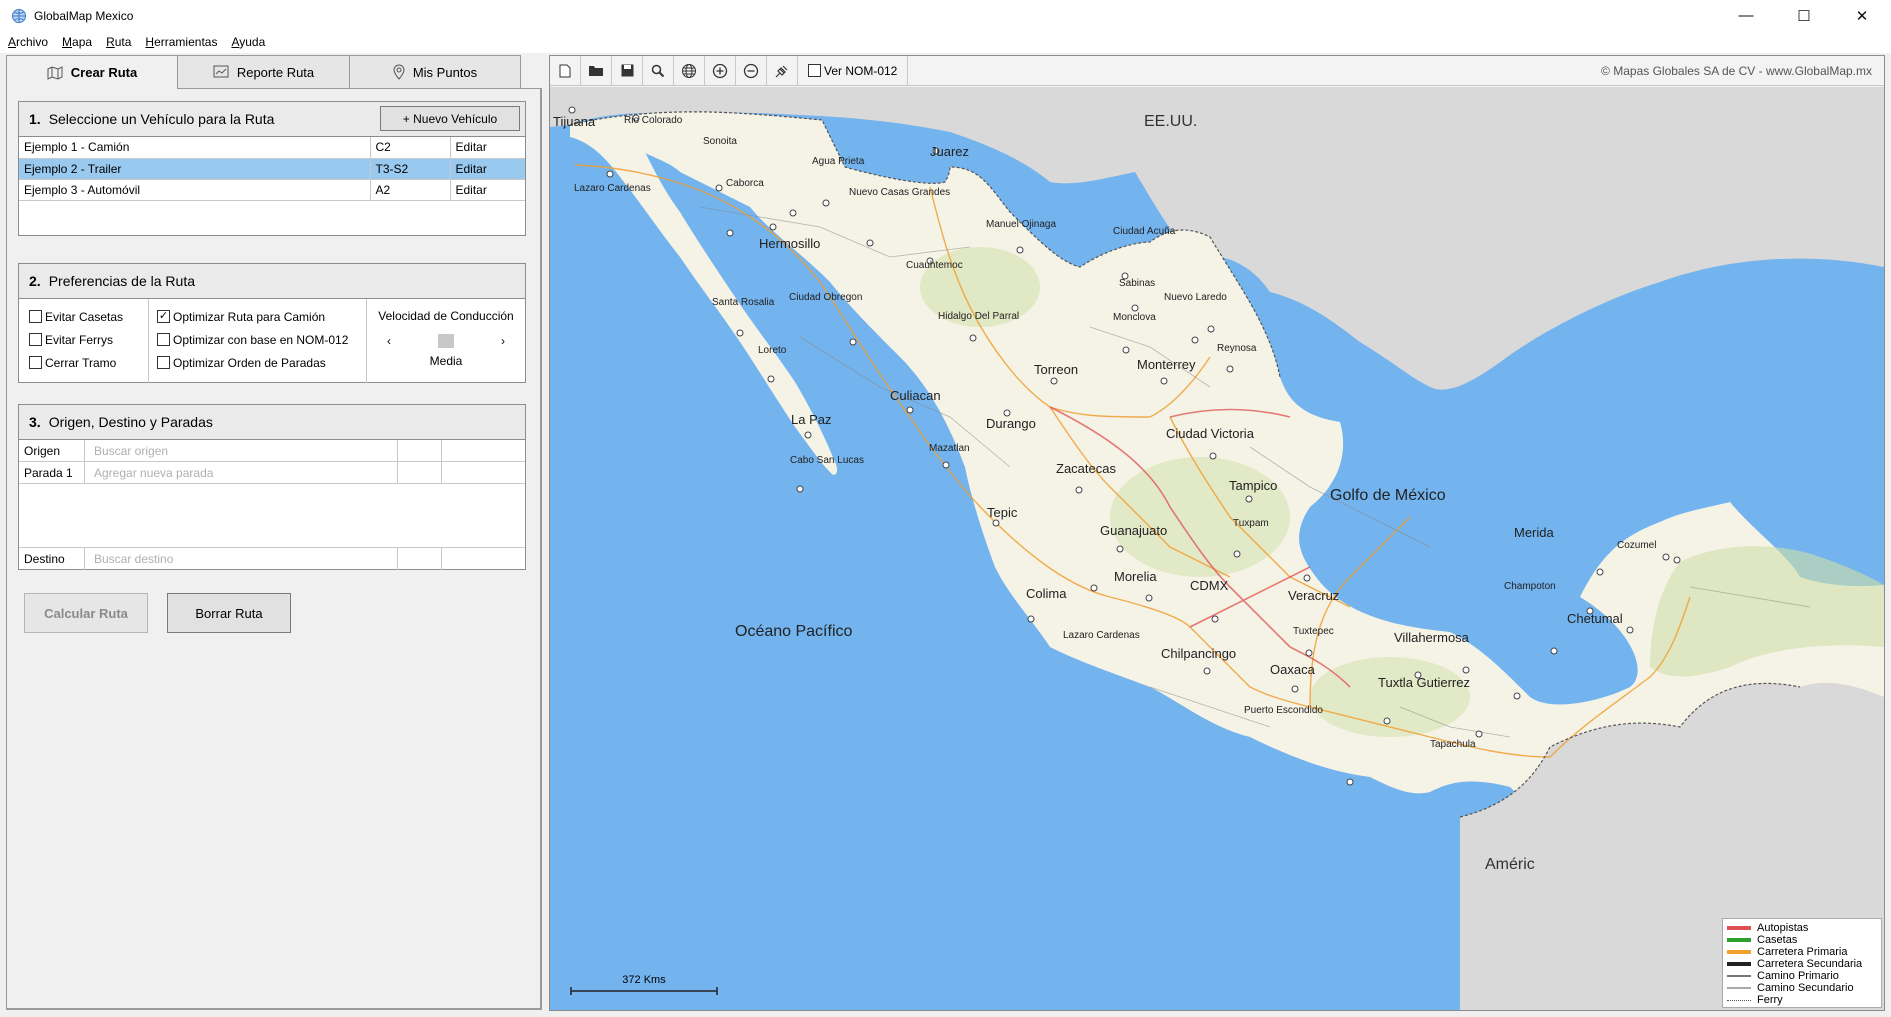 This screenshot has height=1017, width=1891. Describe the element at coordinates (814, 70) in the screenshot. I see `nom012-checkbox` at that location.